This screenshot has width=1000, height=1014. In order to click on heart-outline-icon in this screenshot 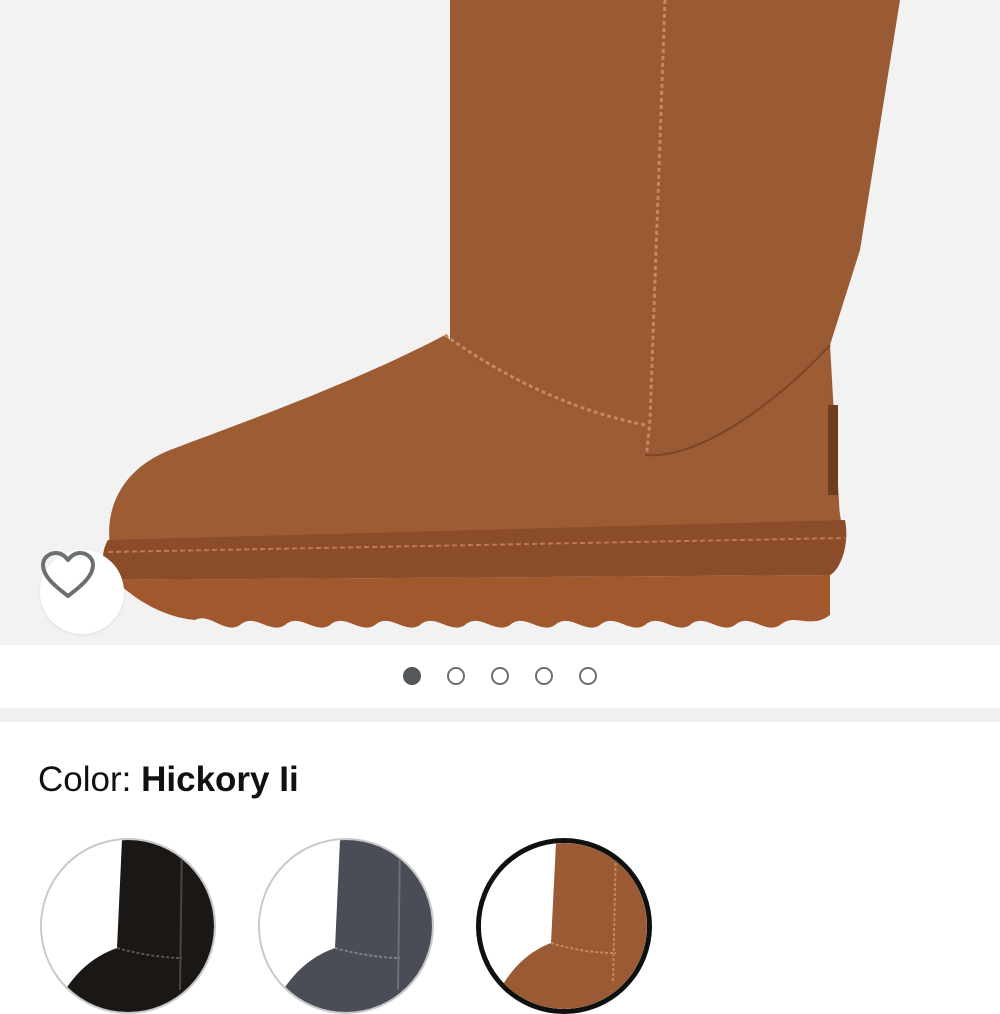, I will do `click(68, 574)`.